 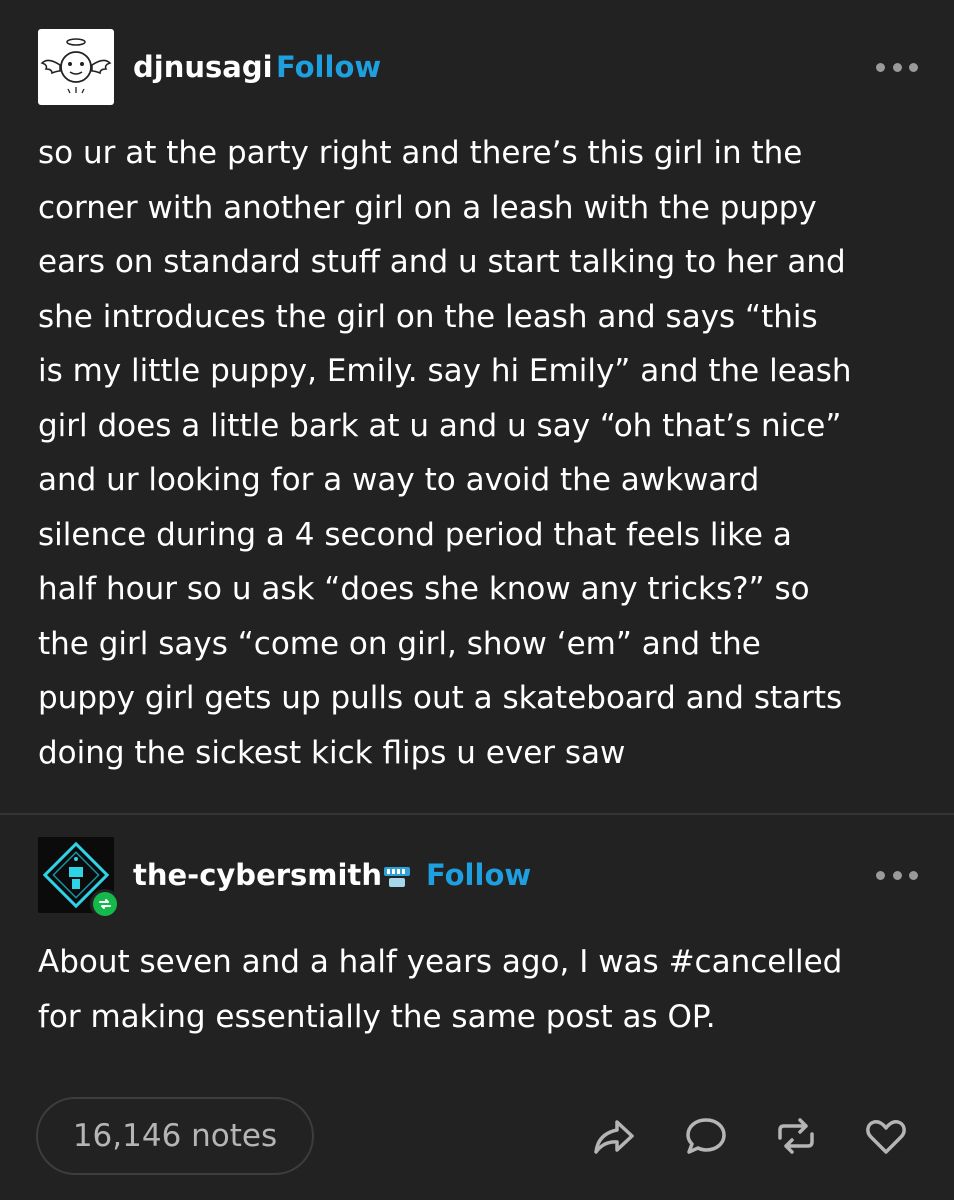 What do you see at coordinates (614, 1136) in the screenshot?
I see `share-icon` at bounding box center [614, 1136].